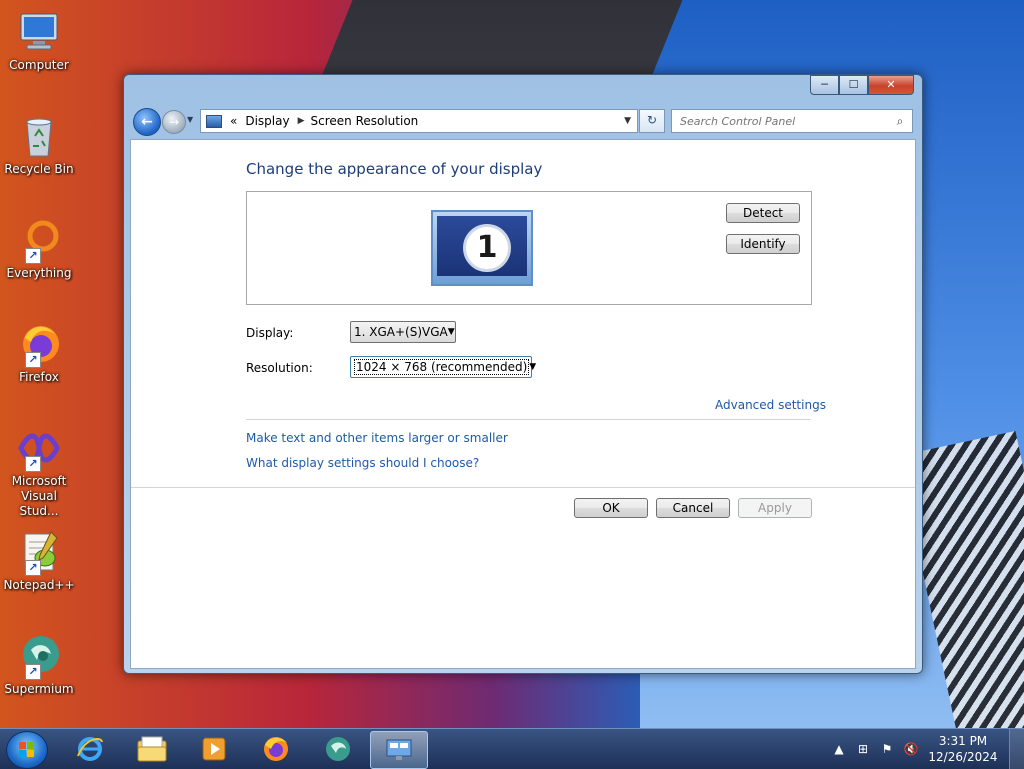 The width and height of the screenshot is (1024, 769). What do you see at coordinates (233, 121) in the screenshot?
I see `breadcrumb-overflow: «` at bounding box center [233, 121].